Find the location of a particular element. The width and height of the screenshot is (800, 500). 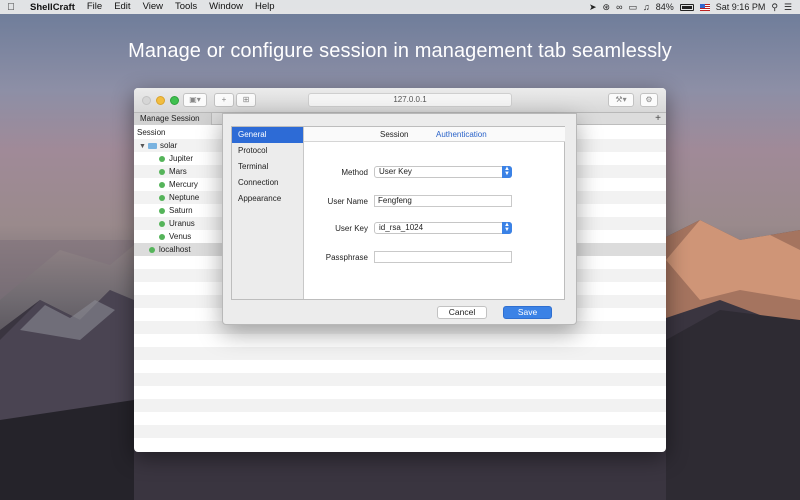

tab-authentication: Authentication is located at coordinates (461, 134).